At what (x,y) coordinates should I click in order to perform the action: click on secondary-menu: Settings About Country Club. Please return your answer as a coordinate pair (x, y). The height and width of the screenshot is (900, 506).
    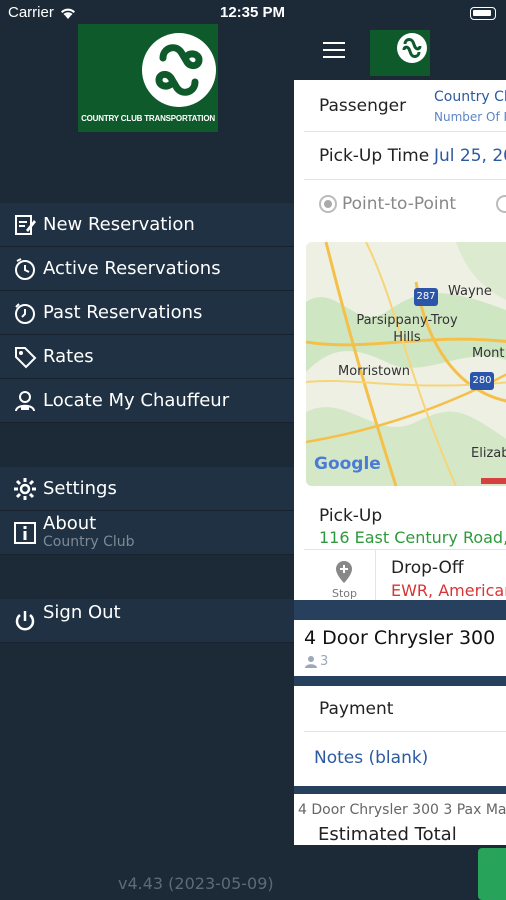
    Looking at the image, I should click on (147, 511).